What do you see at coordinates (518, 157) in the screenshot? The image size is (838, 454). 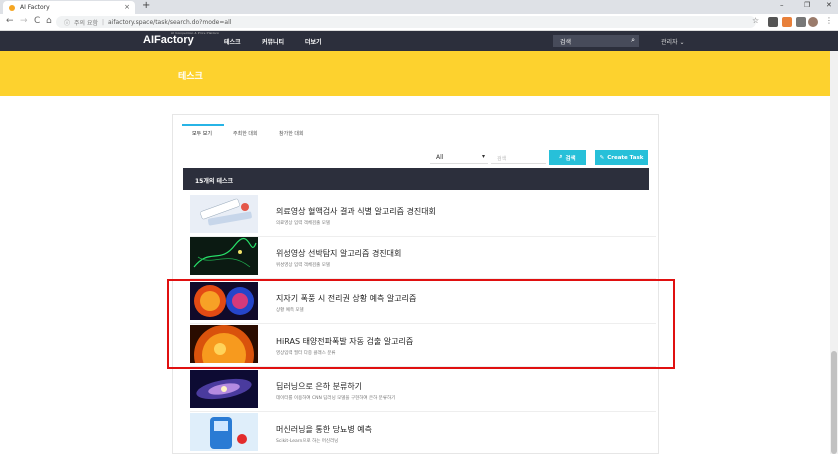 I see `keyword-input: 검색` at bounding box center [518, 157].